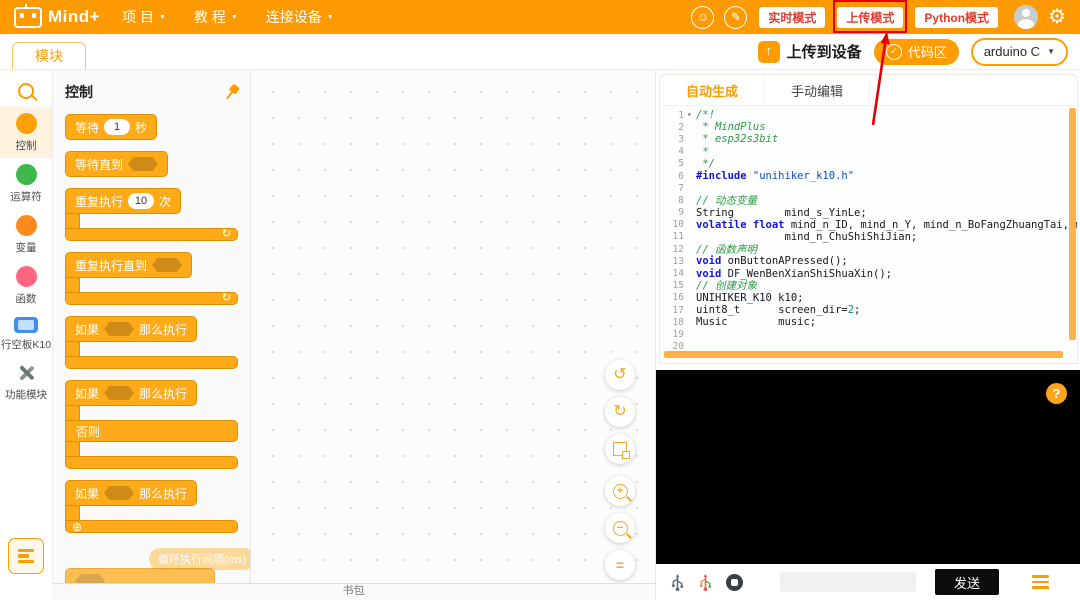 This screenshot has height=600, width=1080. What do you see at coordinates (26, 373) in the screenshot?
I see `tools-icon` at bounding box center [26, 373].